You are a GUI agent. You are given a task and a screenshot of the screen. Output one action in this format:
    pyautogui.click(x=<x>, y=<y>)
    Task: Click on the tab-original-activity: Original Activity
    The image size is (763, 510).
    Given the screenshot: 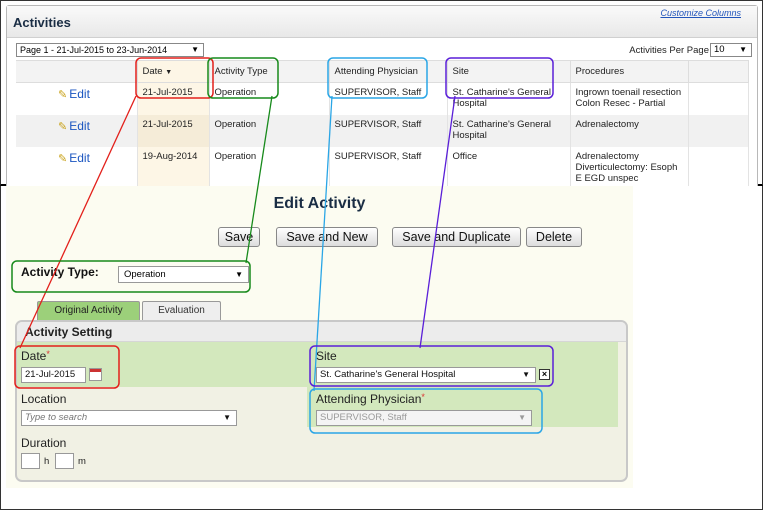 What is the action you would take?
    pyautogui.click(x=88, y=310)
    